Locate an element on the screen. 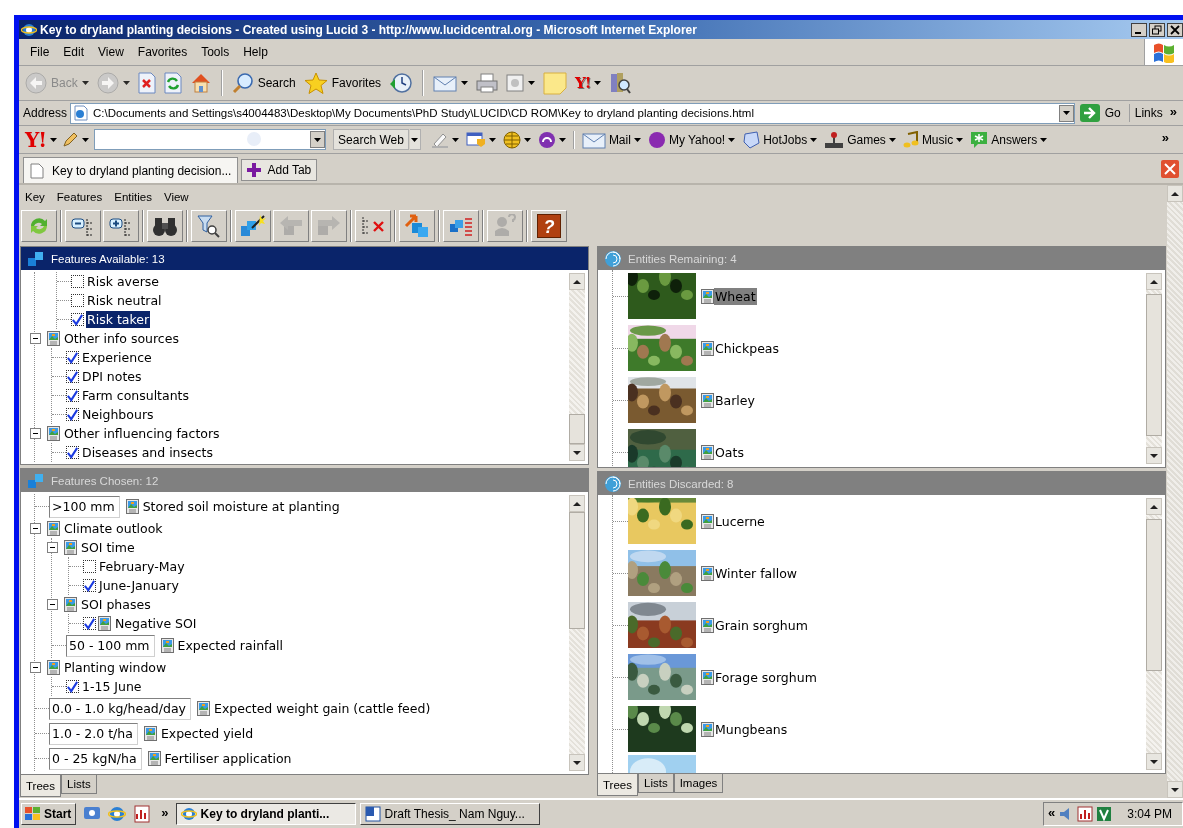 The image size is (1183, 828). tree-item: Climate outlook is located at coordinates (113, 528).